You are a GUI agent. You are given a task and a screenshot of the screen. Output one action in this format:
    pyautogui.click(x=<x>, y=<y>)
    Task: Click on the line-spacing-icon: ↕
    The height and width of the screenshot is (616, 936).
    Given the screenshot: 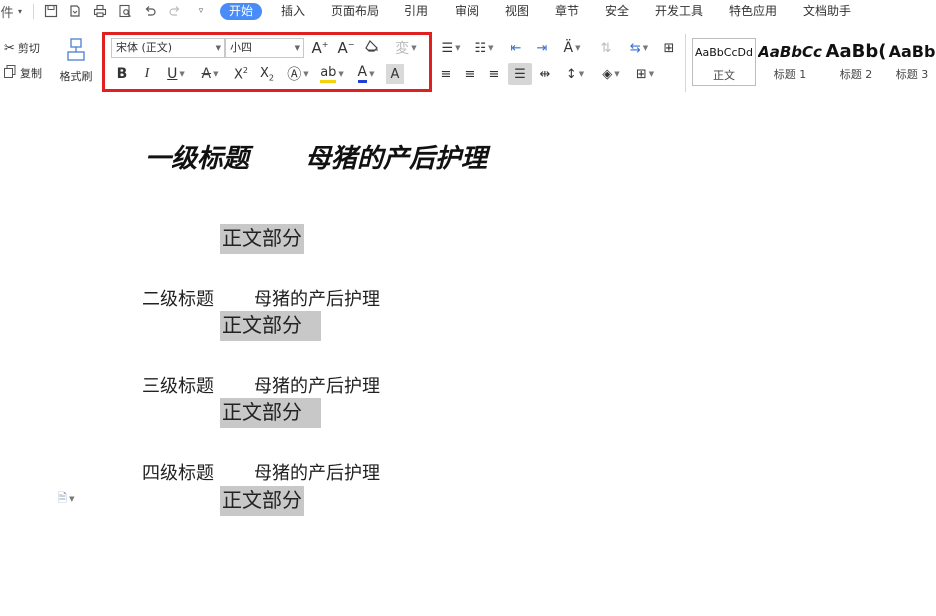 What is the action you would take?
    pyautogui.click(x=571, y=74)
    